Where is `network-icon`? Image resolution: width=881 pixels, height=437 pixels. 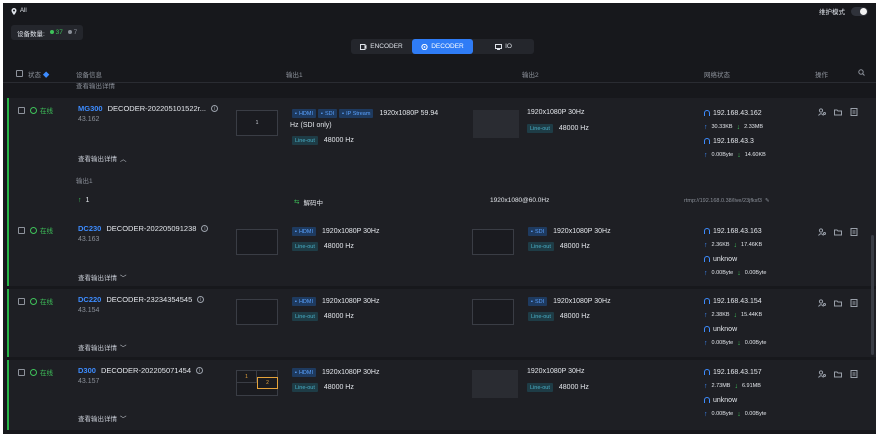
network-icon is located at coordinates (707, 329).